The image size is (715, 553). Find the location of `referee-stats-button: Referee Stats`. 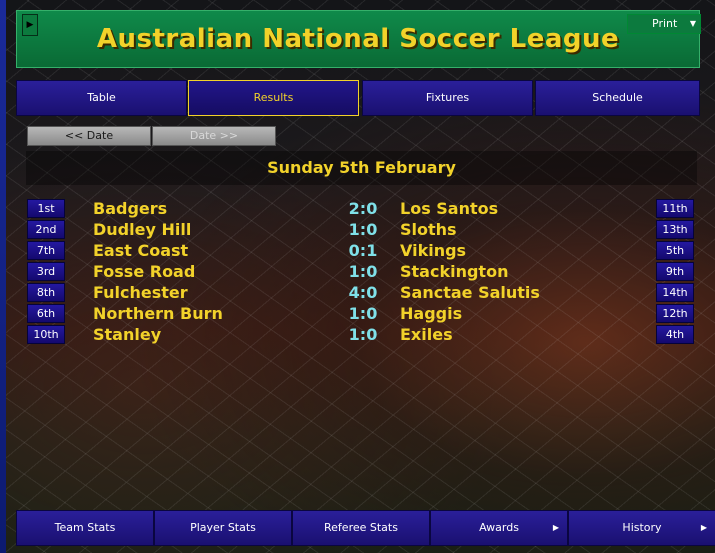

referee-stats-button: Referee Stats is located at coordinates (361, 528).